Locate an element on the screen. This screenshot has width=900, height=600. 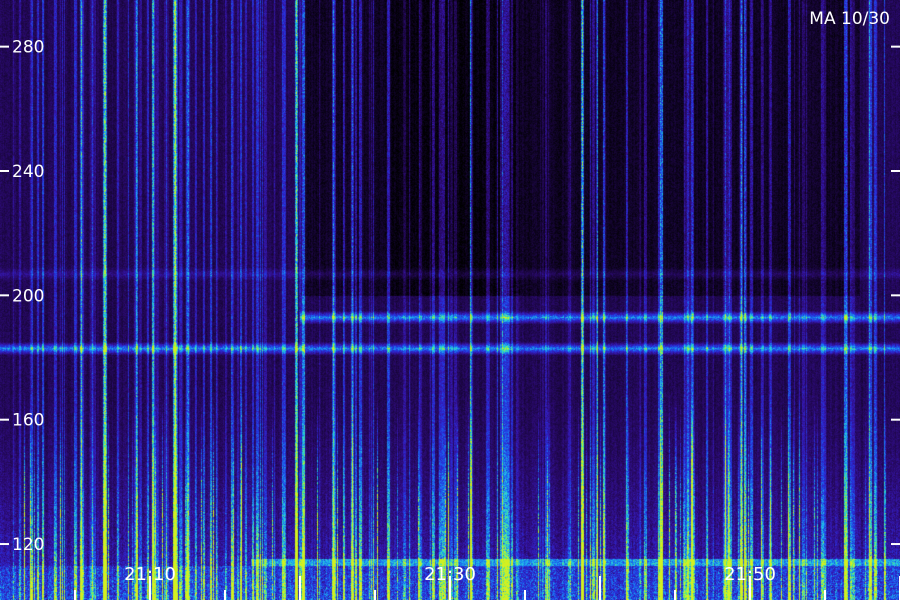
x-tick-label: 21:10 is located at coordinates (150, 574).